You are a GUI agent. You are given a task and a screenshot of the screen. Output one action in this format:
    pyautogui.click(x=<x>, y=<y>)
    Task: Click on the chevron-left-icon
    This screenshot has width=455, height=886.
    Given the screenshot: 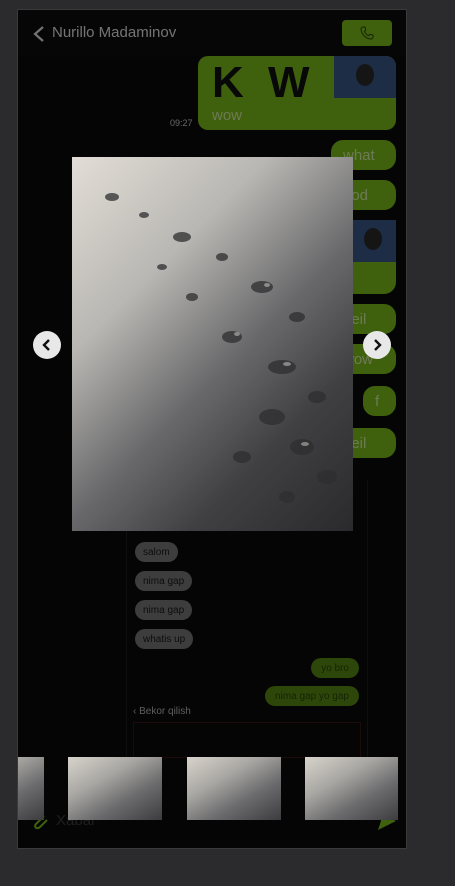 What is the action you would take?
    pyautogui.click(x=46, y=345)
    